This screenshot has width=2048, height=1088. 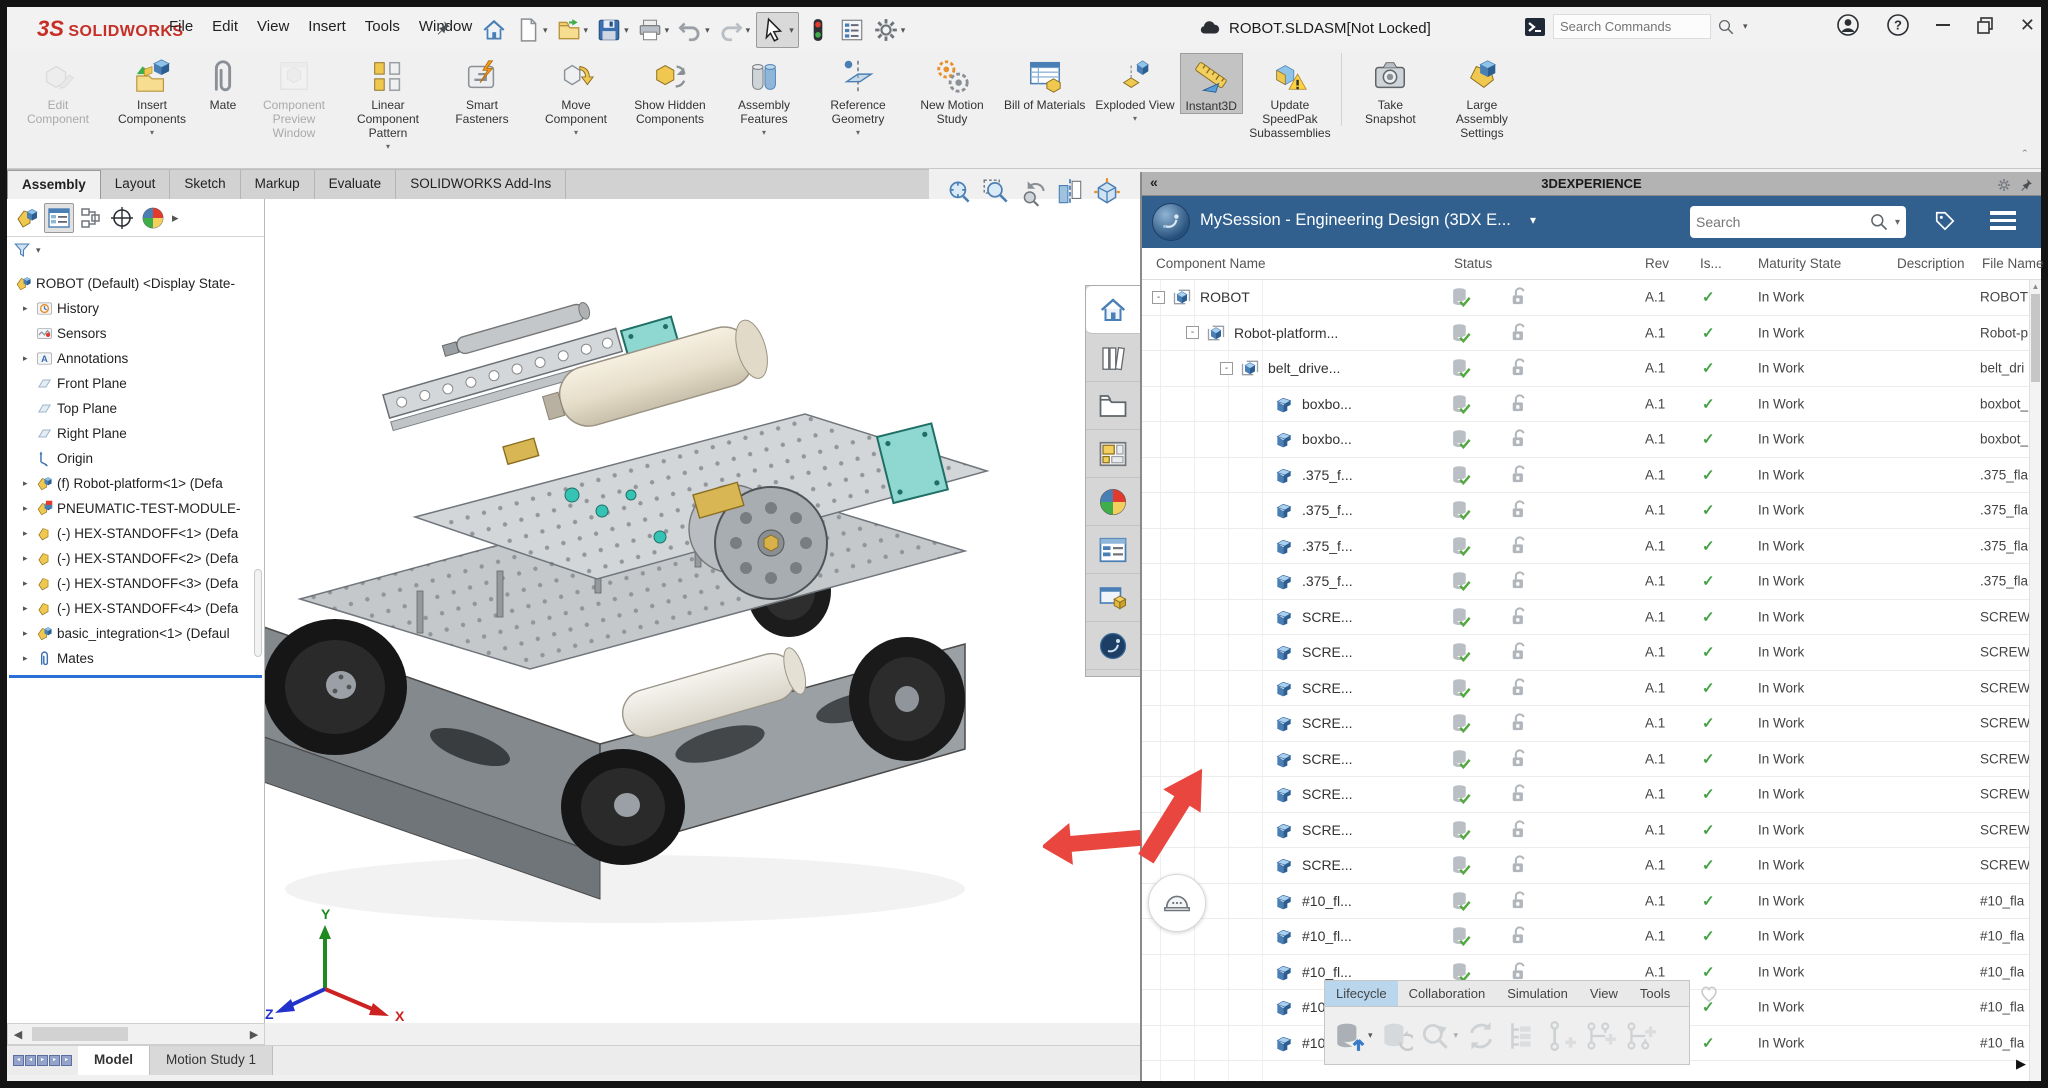 What do you see at coordinates (225, 26) in the screenshot?
I see `menu-item: Edit` at bounding box center [225, 26].